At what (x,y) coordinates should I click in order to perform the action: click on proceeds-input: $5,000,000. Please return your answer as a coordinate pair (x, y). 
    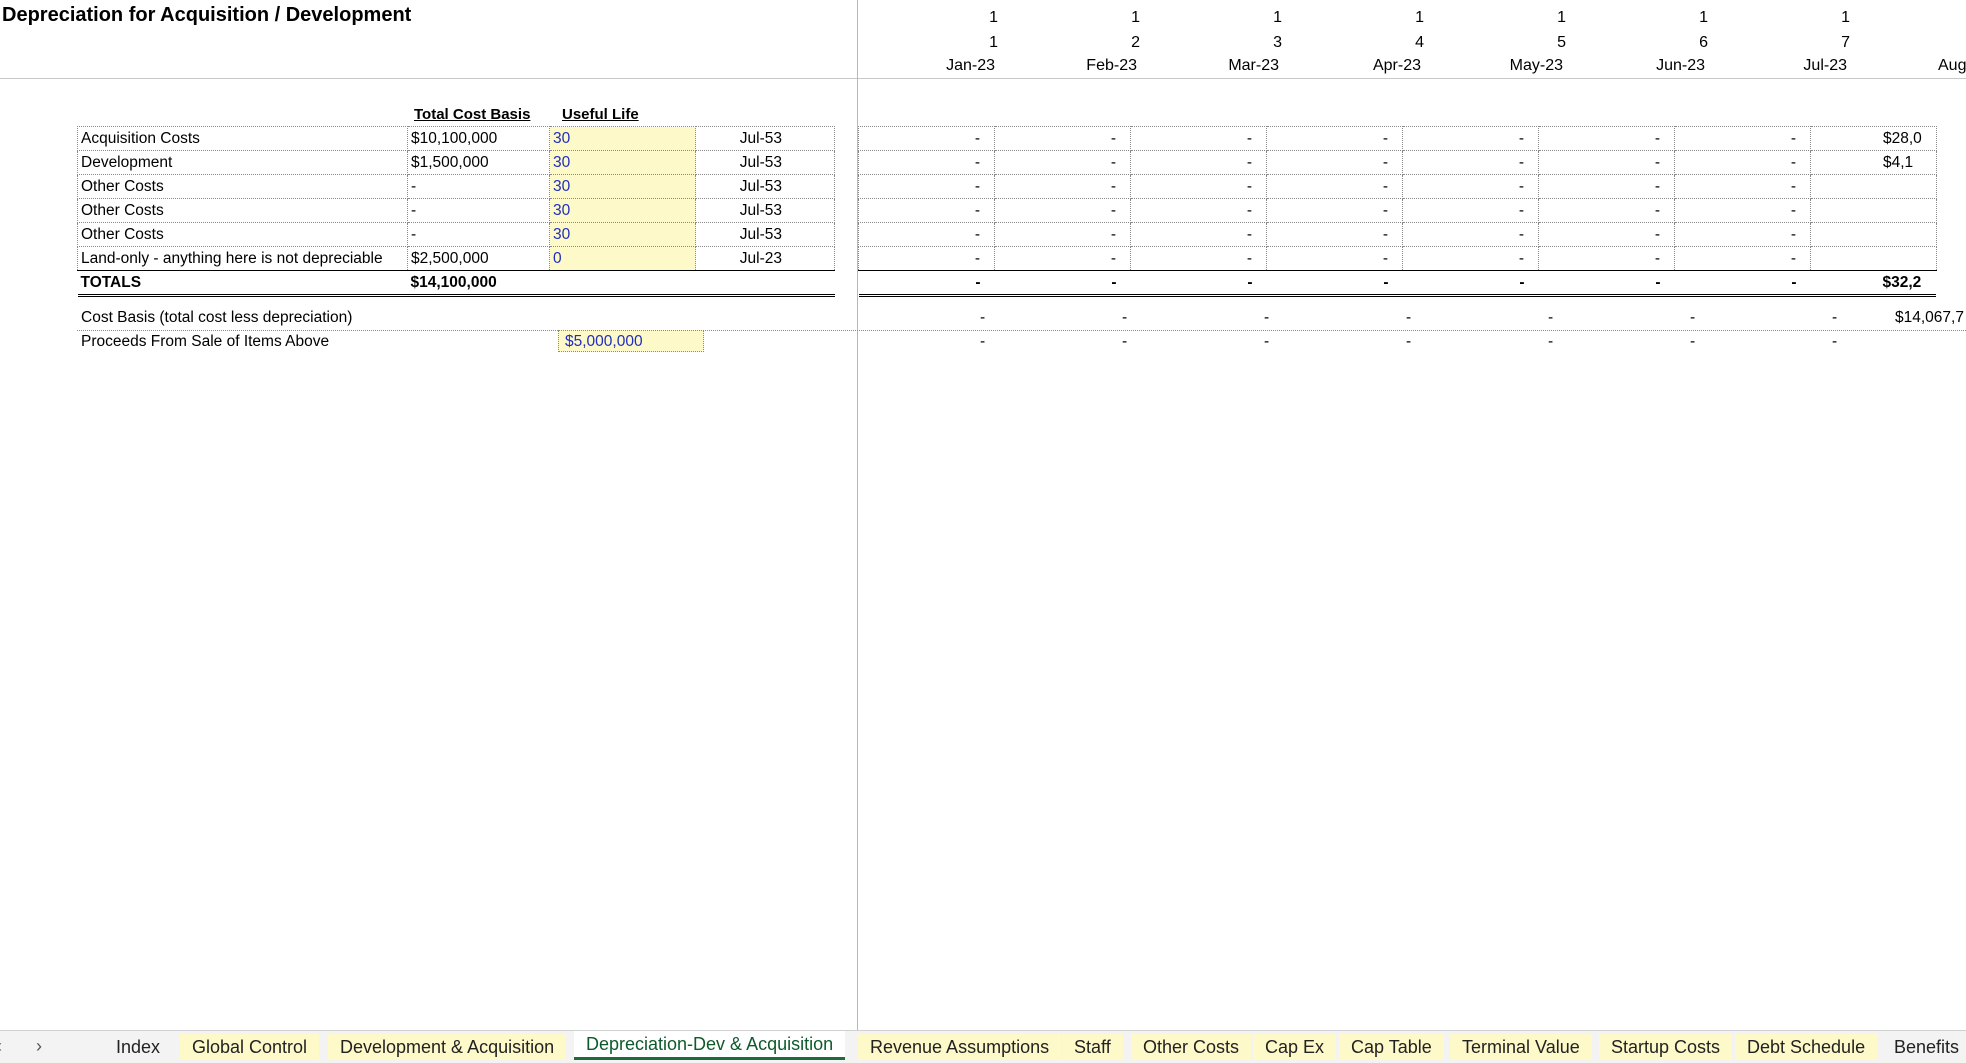
    Looking at the image, I should click on (631, 341).